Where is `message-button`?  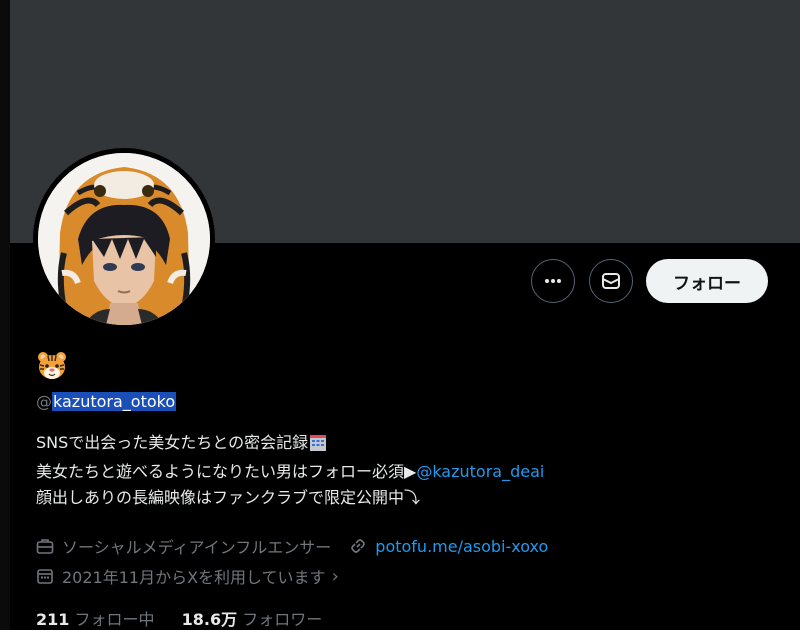 message-button is located at coordinates (611, 281).